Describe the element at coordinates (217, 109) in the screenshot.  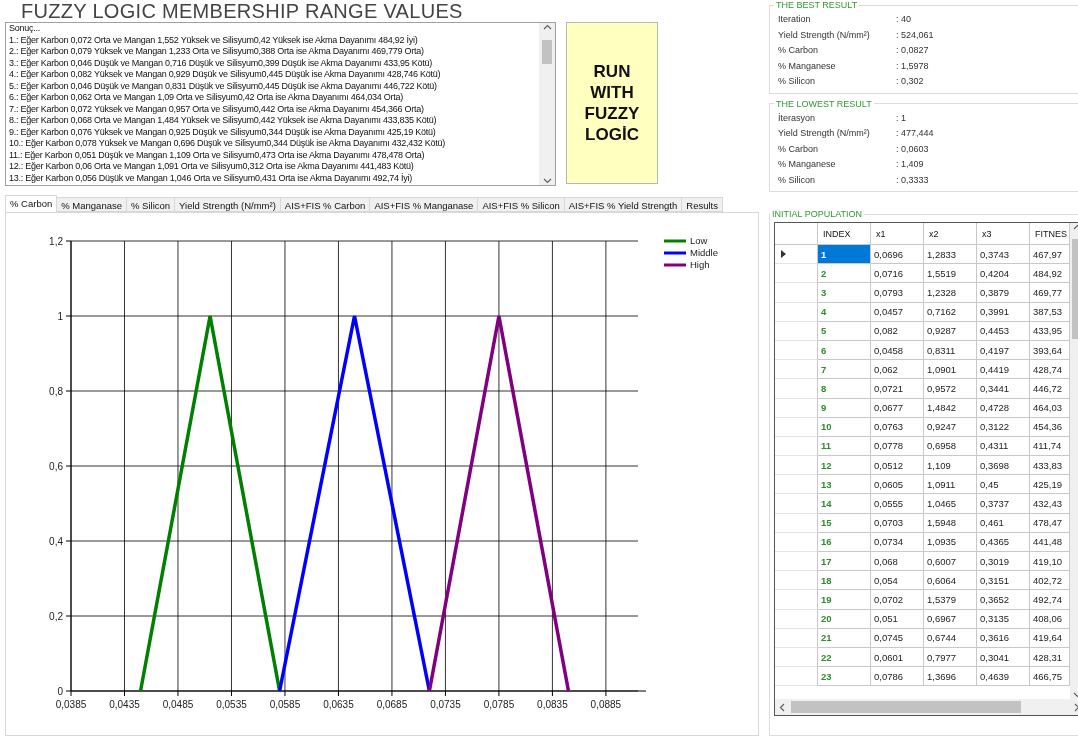
I see `log-line: 7.: Eğer Karbon 0,072 Yüksek ve Mangan 0,957 Orta ve Silisyum0,442 Orta ise Akma Dayanımı 454,366 Orta)` at that location.